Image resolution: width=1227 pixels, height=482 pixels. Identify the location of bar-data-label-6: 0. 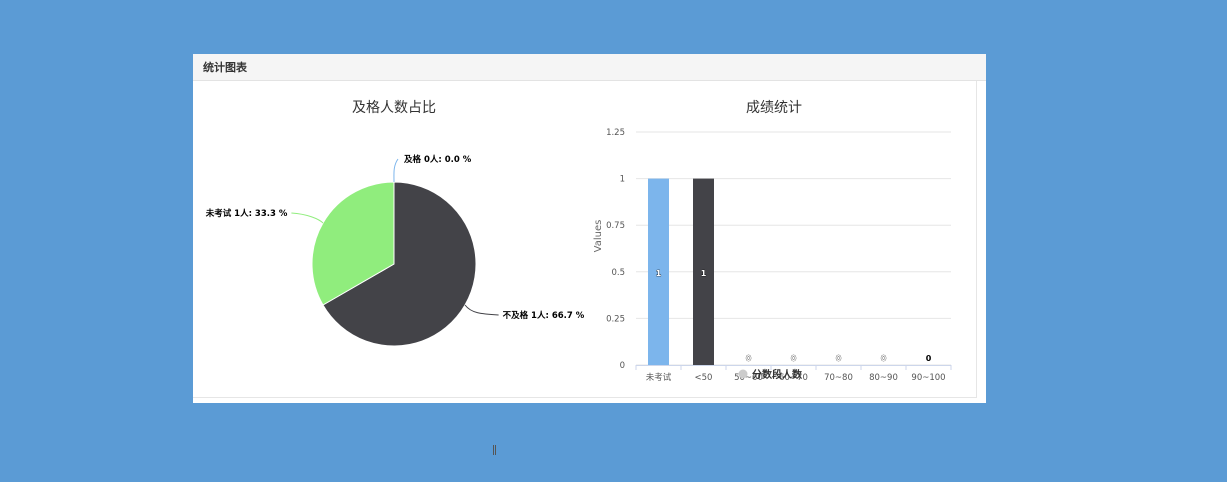
(929, 358).